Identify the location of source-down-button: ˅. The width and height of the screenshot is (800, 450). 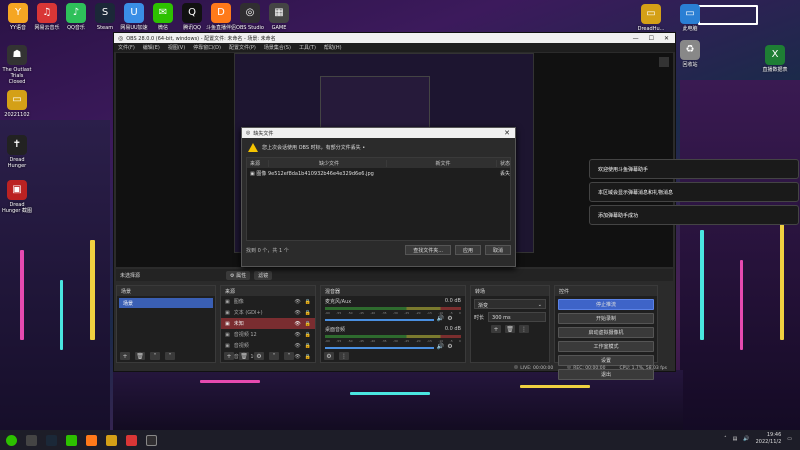
(289, 356).